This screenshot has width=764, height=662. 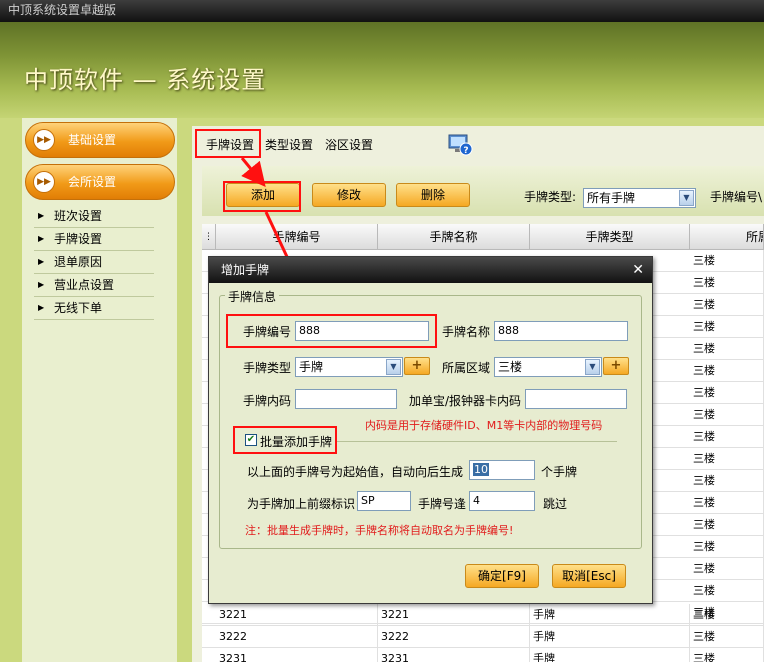 I want to click on ok-button: 确定[F9], so click(x=502, y=576).